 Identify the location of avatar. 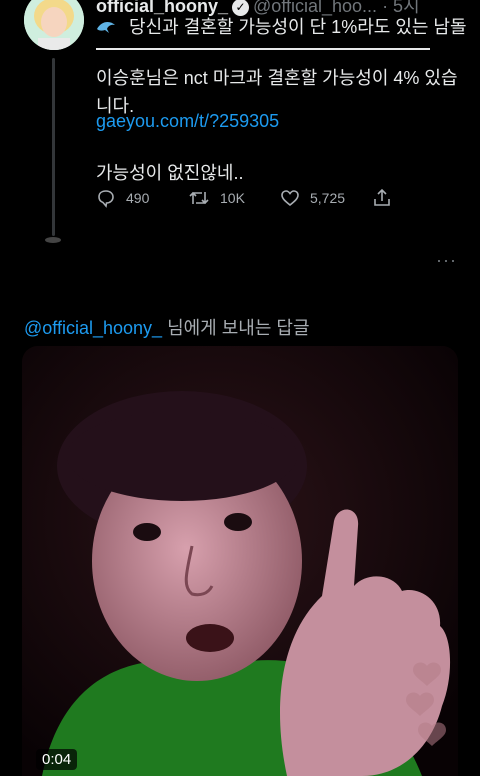
(54, 25).